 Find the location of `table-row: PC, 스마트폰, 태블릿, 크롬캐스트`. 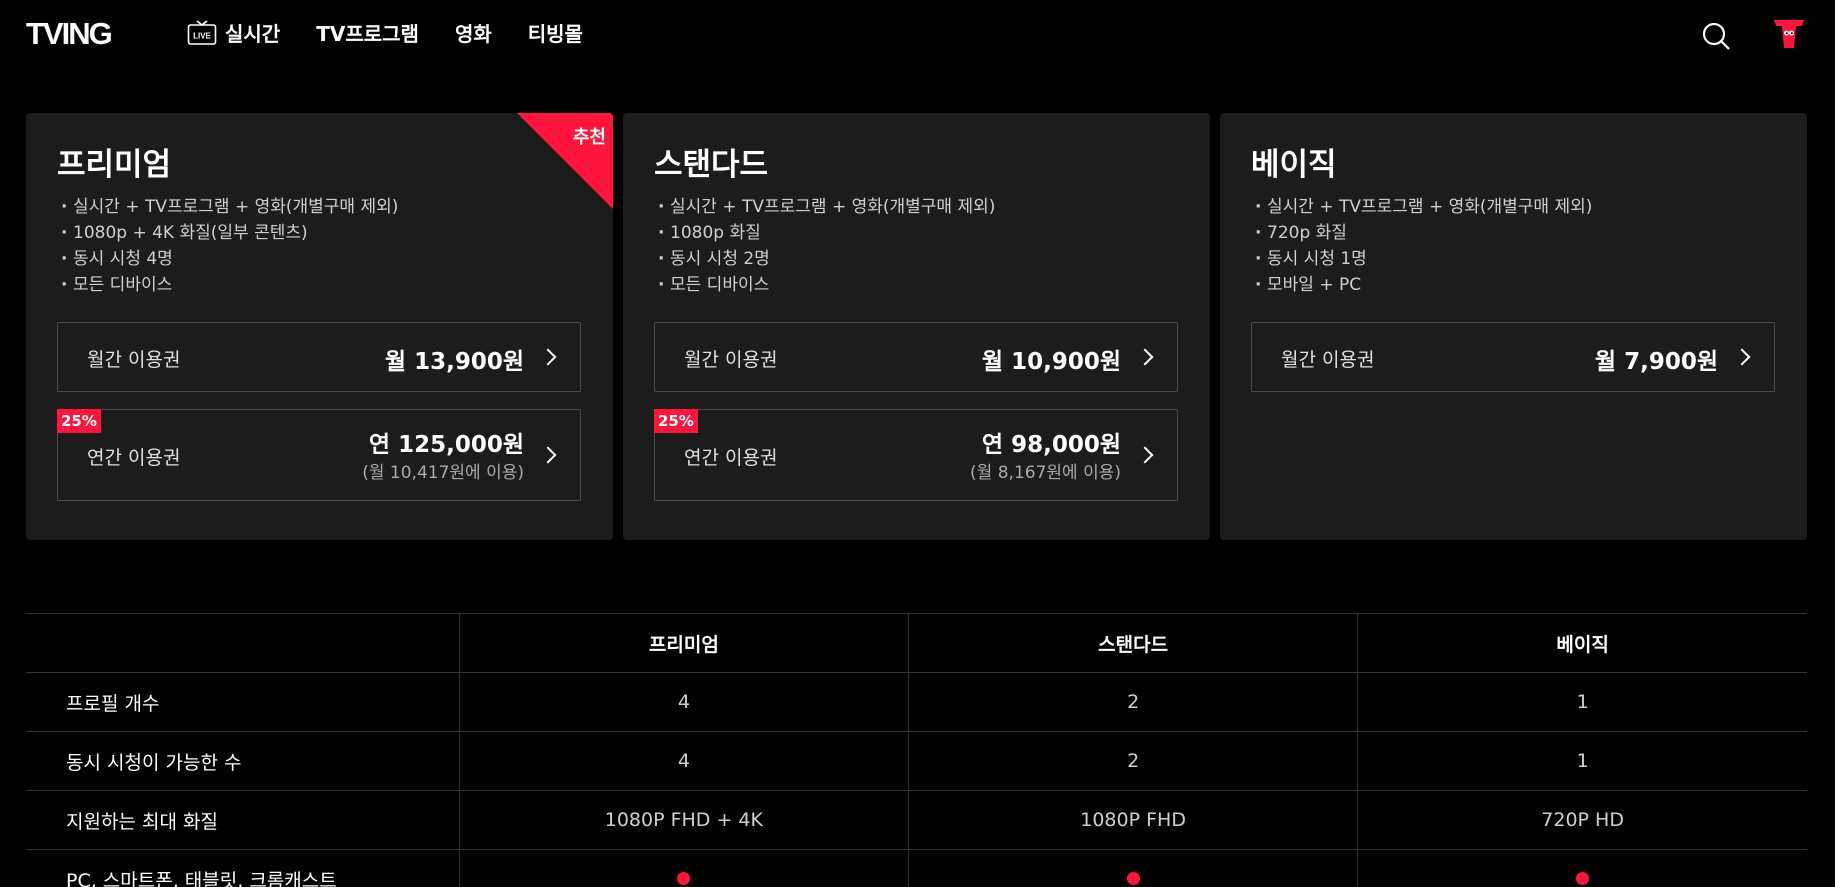

table-row: PC, 스마트폰, 태블릿, 크롬캐스트 is located at coordinates (916, 868).